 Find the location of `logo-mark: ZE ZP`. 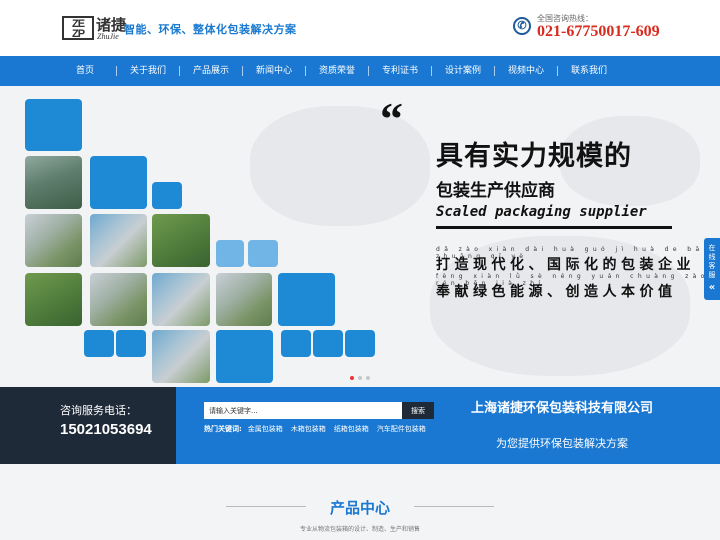

logo-mark: ZE ZP is located at coordinates (78, 28).